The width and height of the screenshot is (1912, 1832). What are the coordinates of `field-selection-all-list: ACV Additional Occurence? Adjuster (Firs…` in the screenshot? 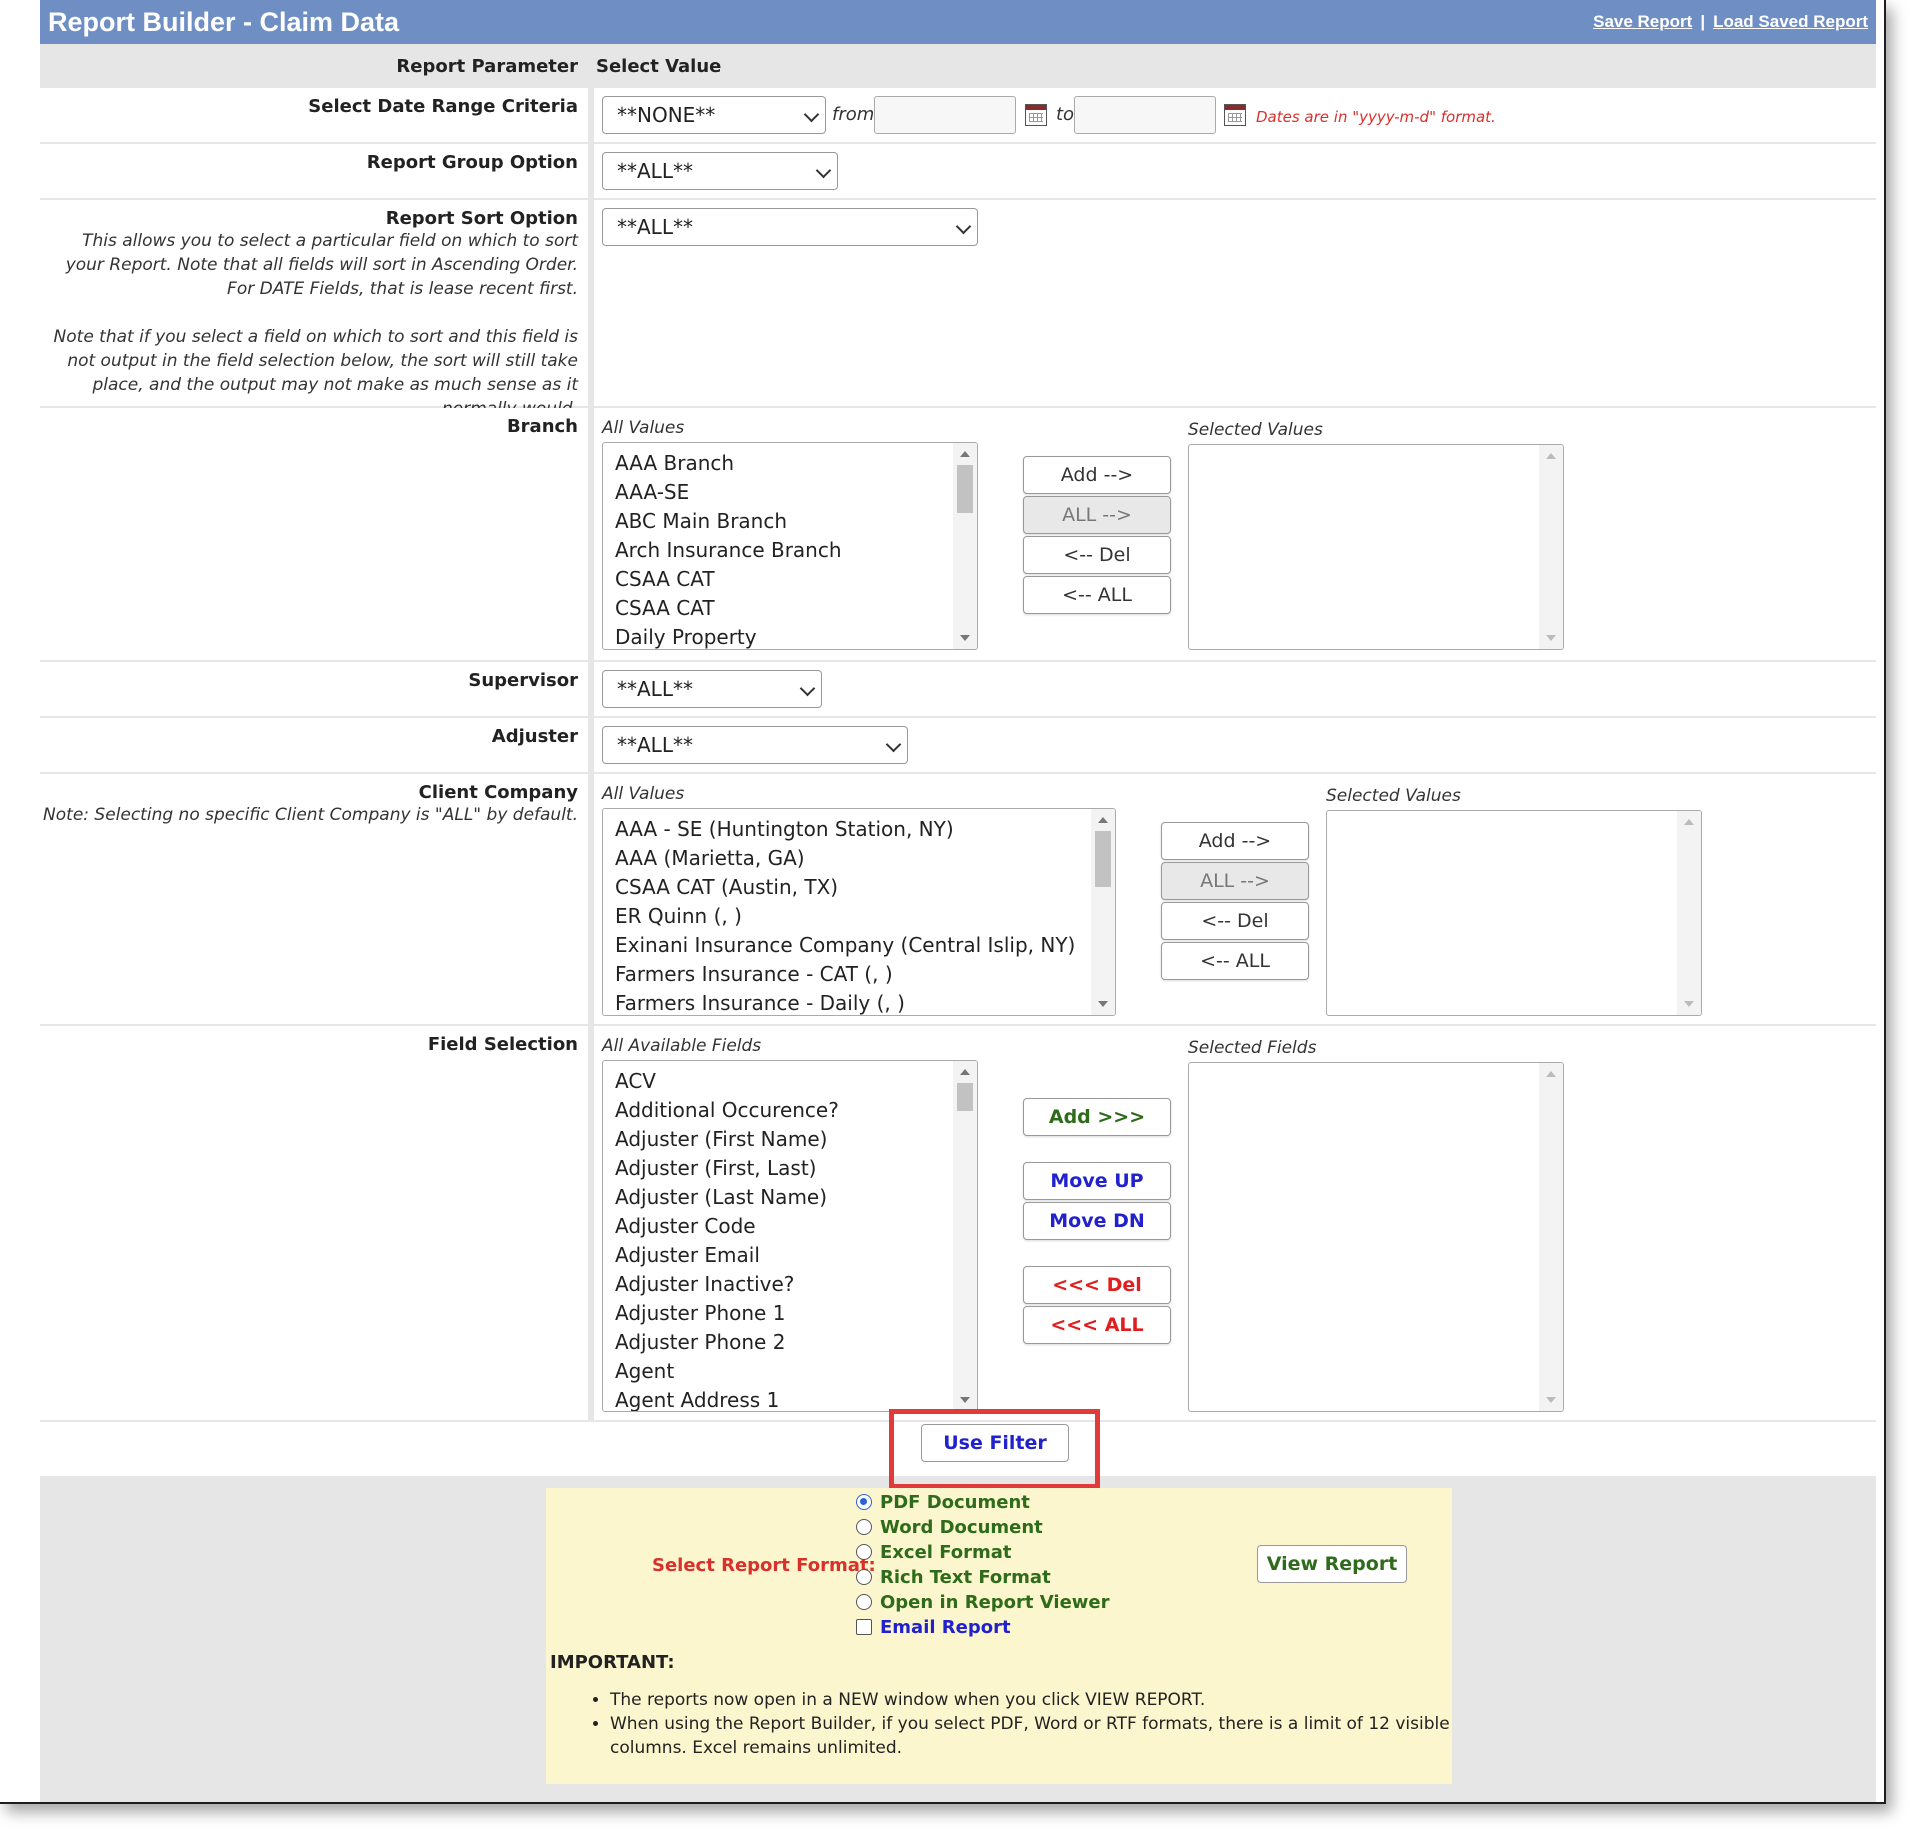 It's located at (790, 1236).